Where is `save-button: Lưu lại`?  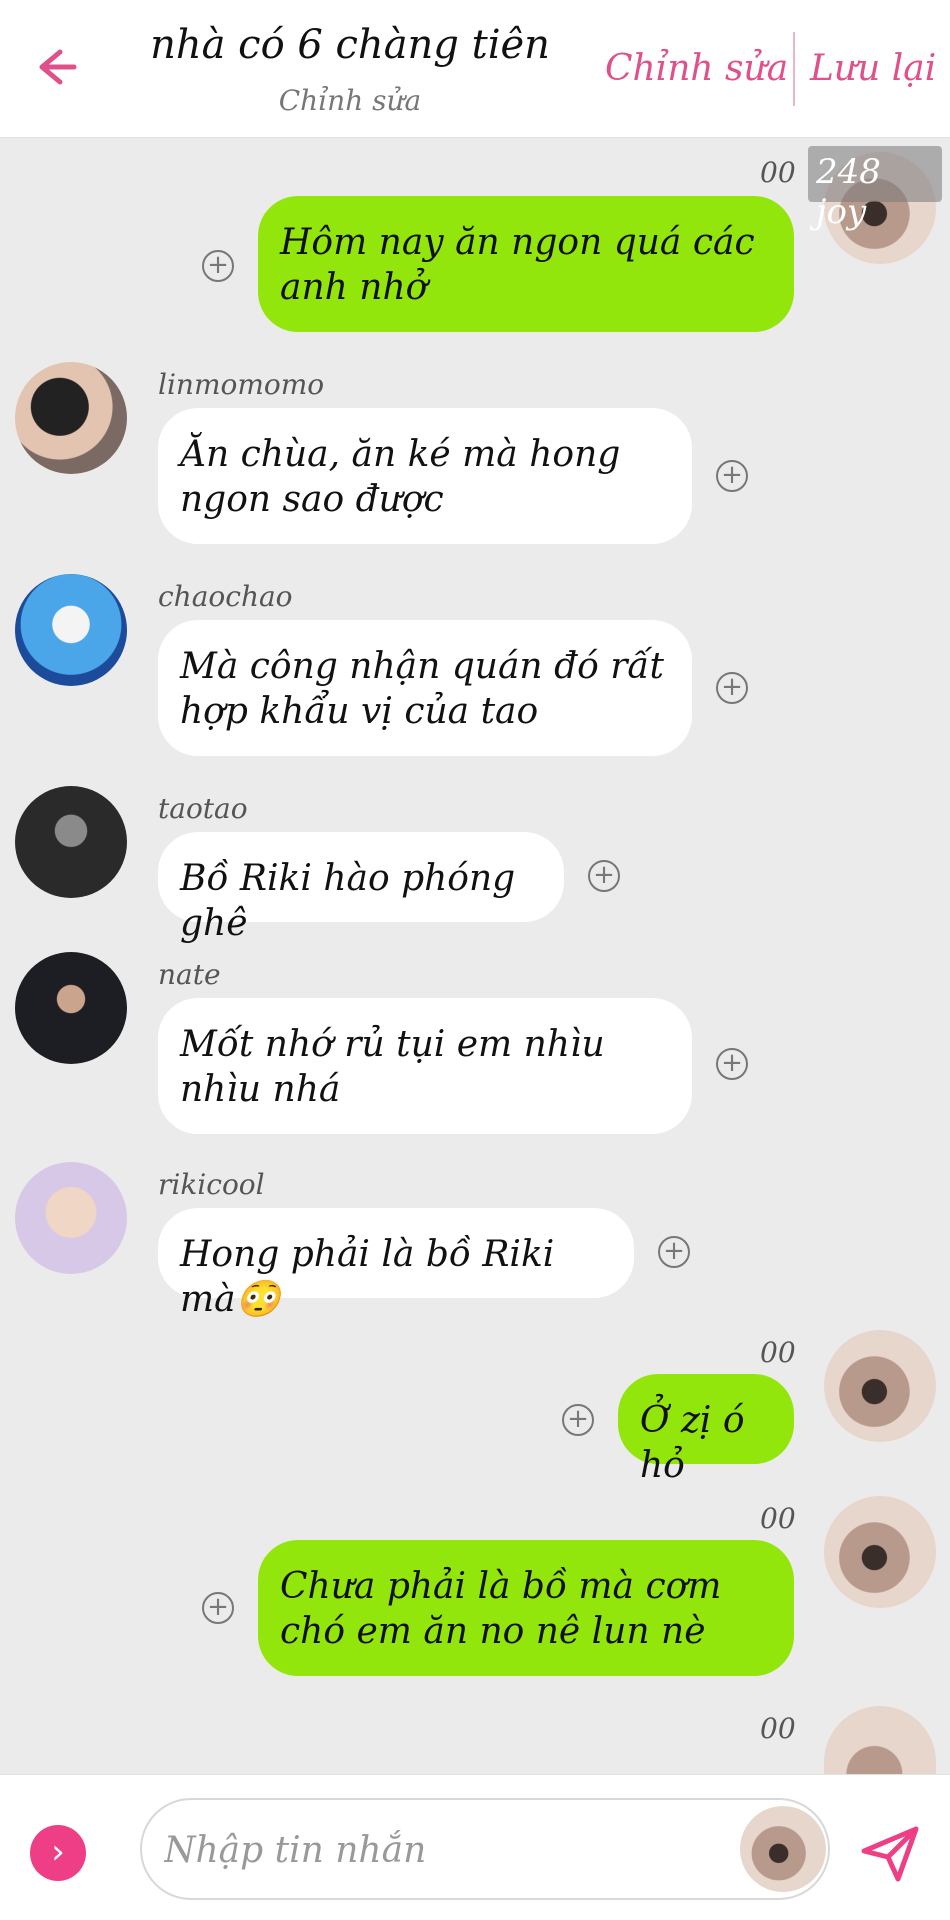 save-button: Lưu lại is located at coordinates (873, 68).